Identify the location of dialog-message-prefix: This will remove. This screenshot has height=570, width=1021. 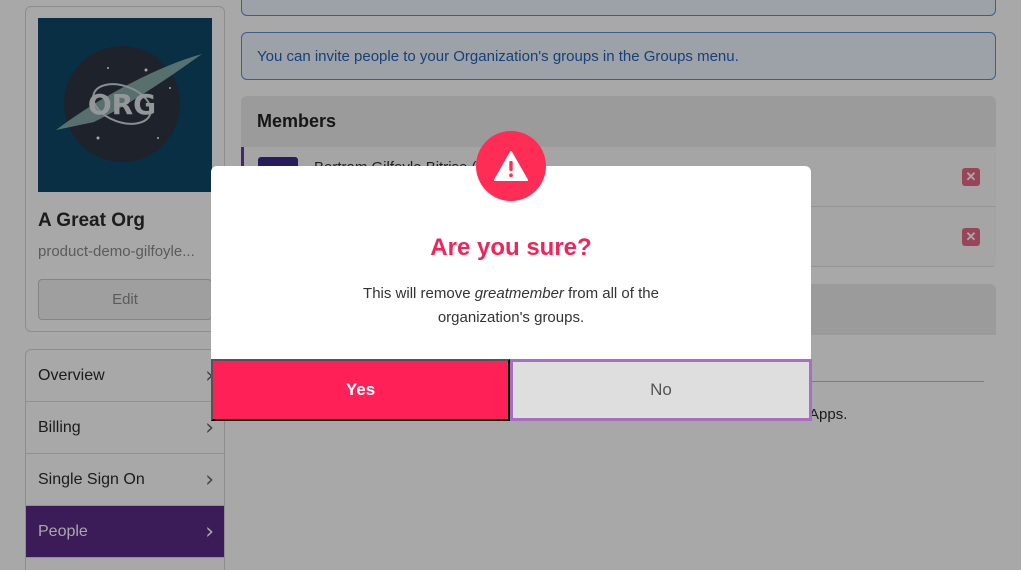
(419, 293).